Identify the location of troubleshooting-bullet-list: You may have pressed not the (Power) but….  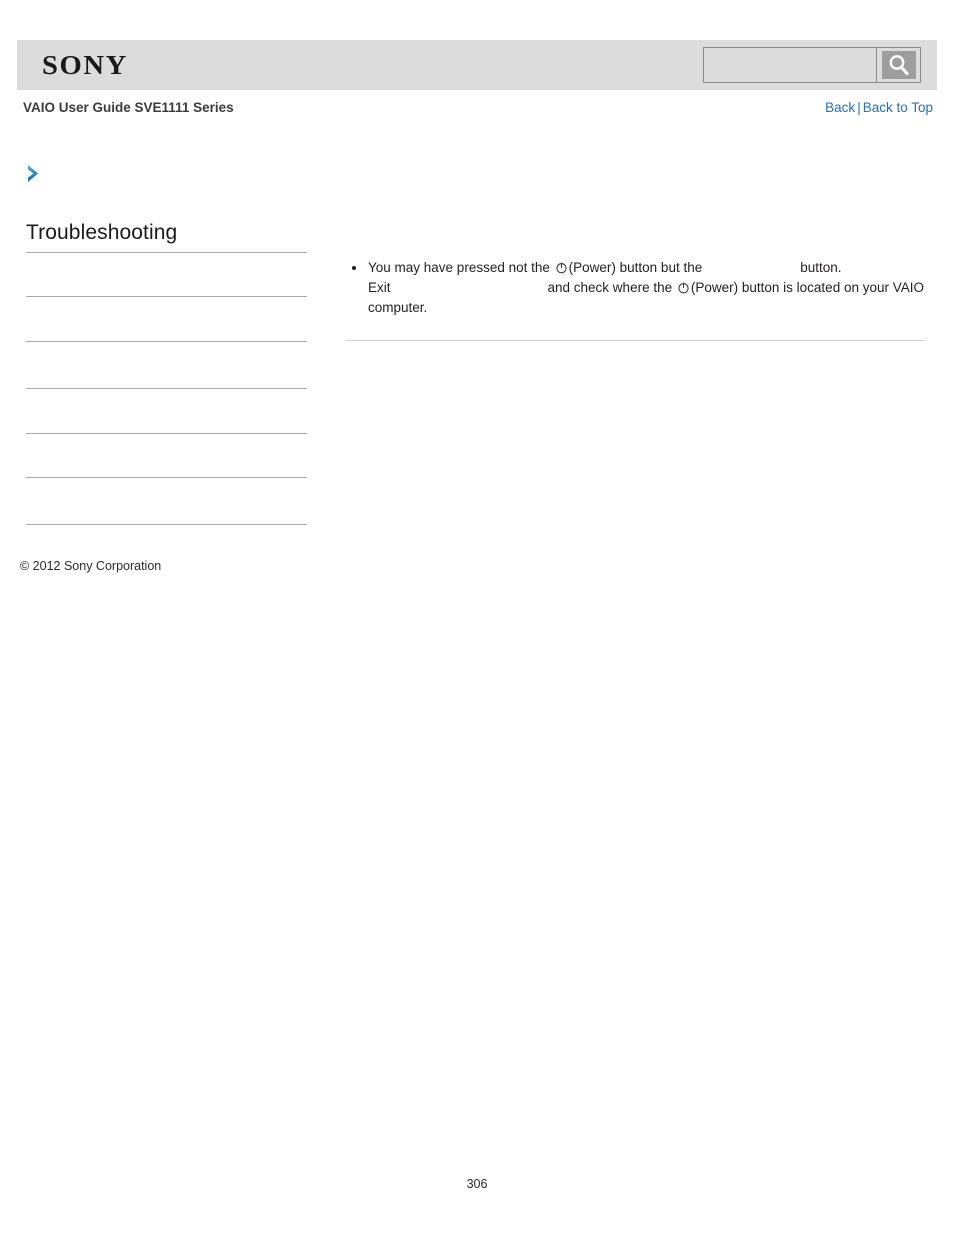
(635, 288).